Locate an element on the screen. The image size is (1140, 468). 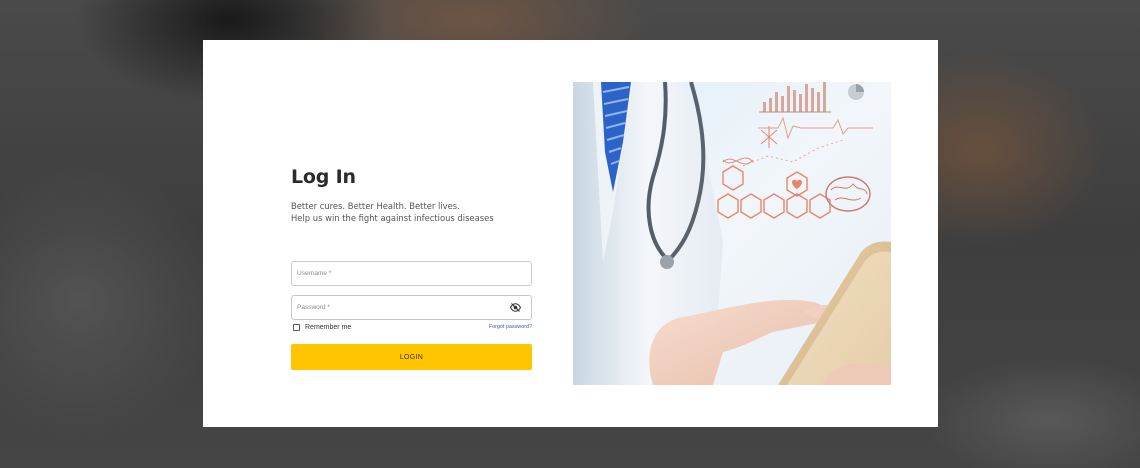
username-input is located at coordinates (397, 273).